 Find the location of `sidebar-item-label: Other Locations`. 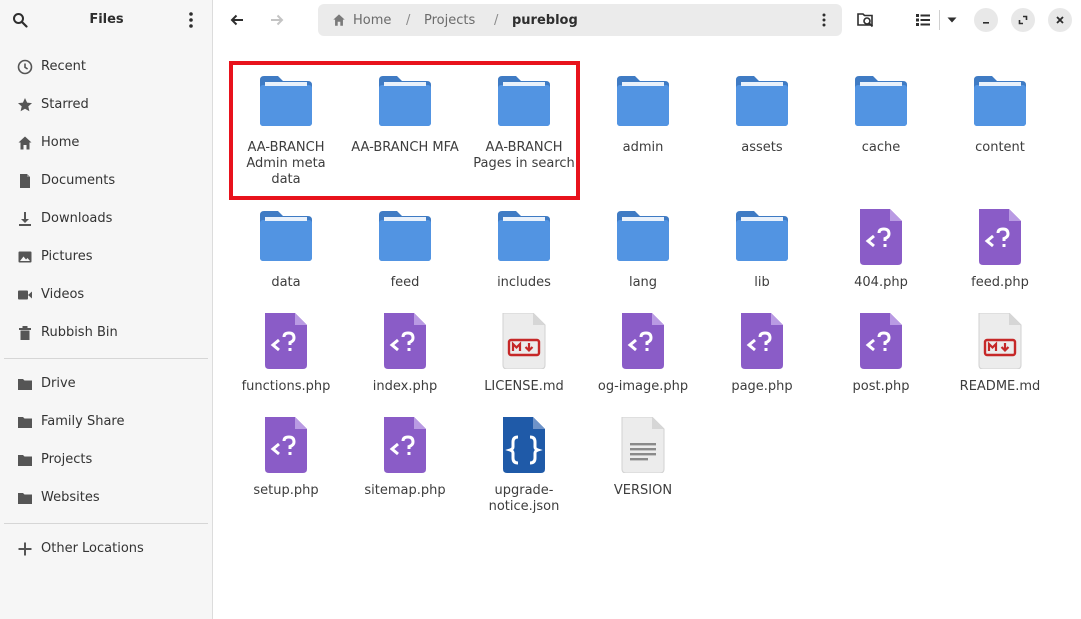

sidebar-item-label: Other Locations is located at coordinates (92, 548).